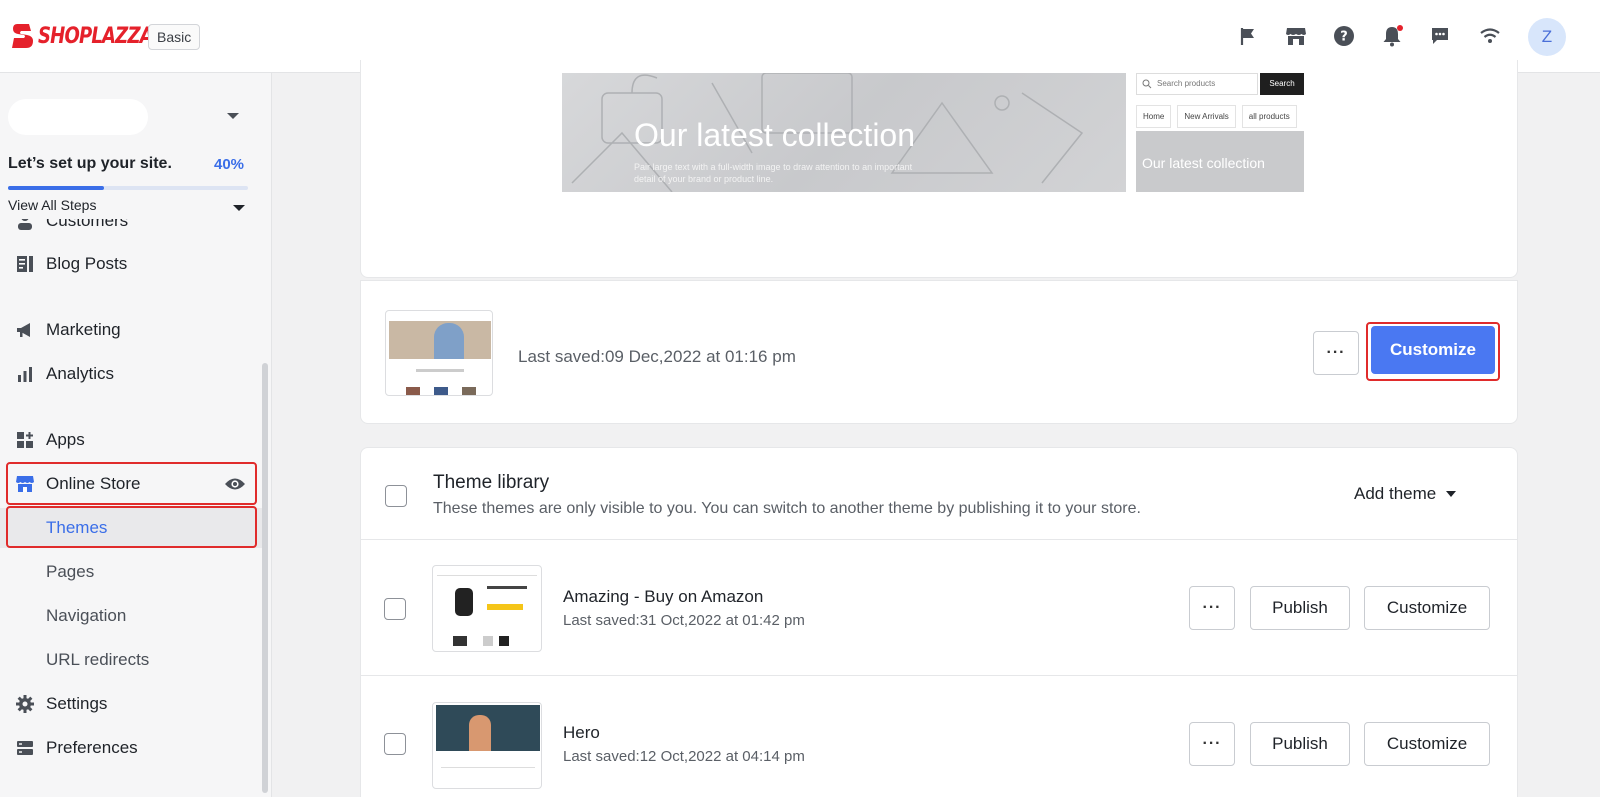 The width and height of the screenshot is (1600, 797). Describe the element at coordinates (25, 440) in the screenshot. I see `apps-icon` at that location.